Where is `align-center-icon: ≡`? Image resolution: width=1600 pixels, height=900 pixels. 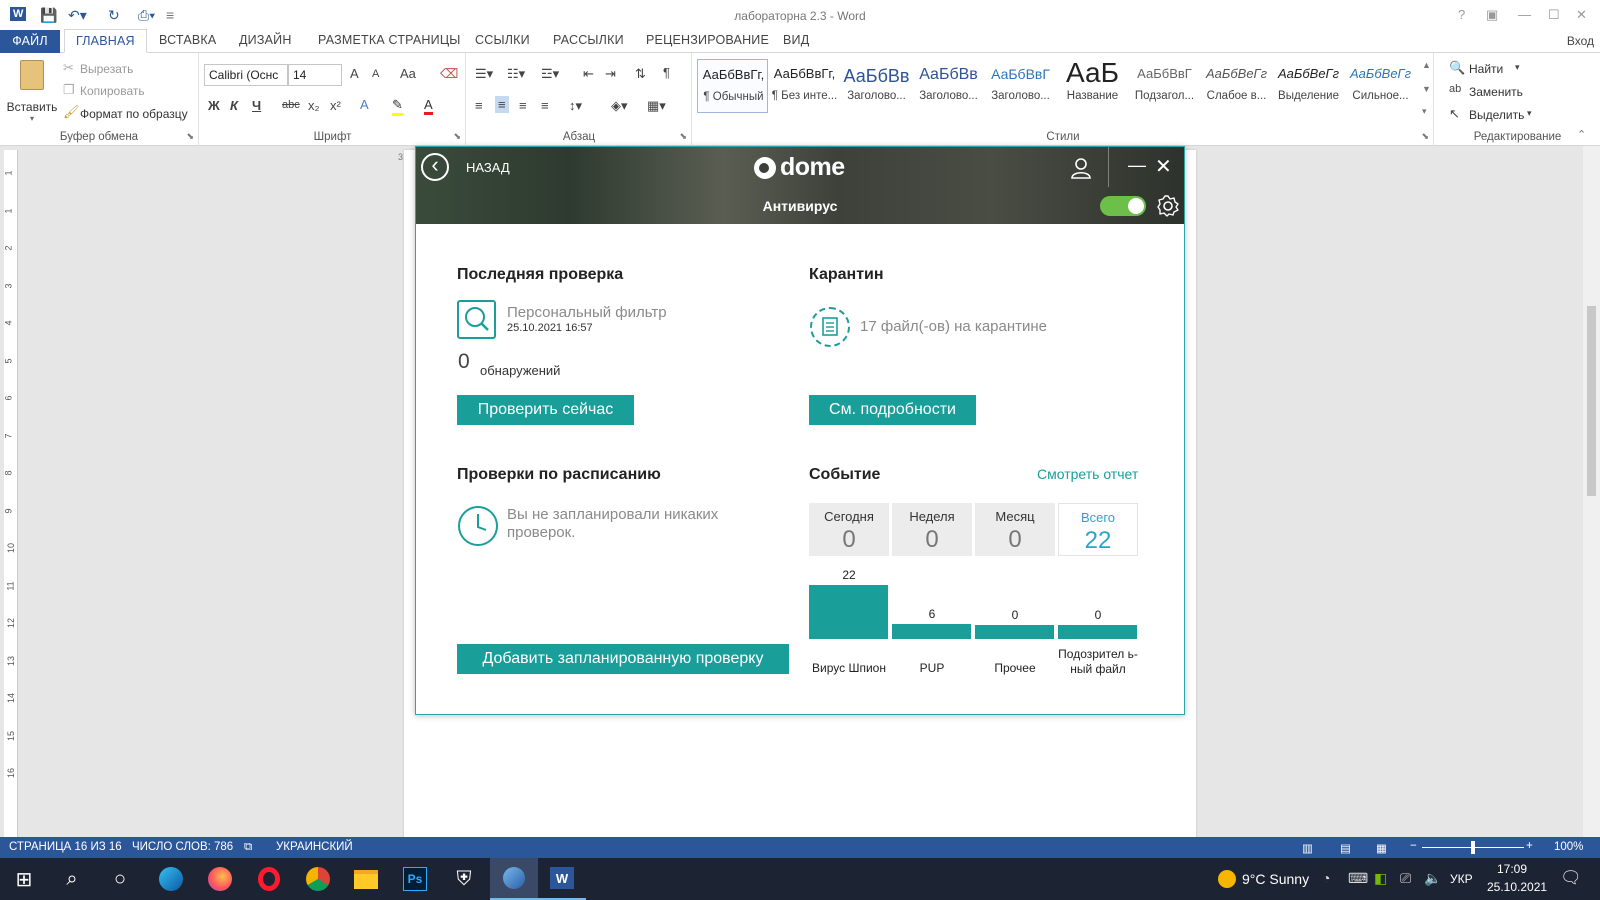 align-center-icon: ≡ is located at coordinates (502, 104).